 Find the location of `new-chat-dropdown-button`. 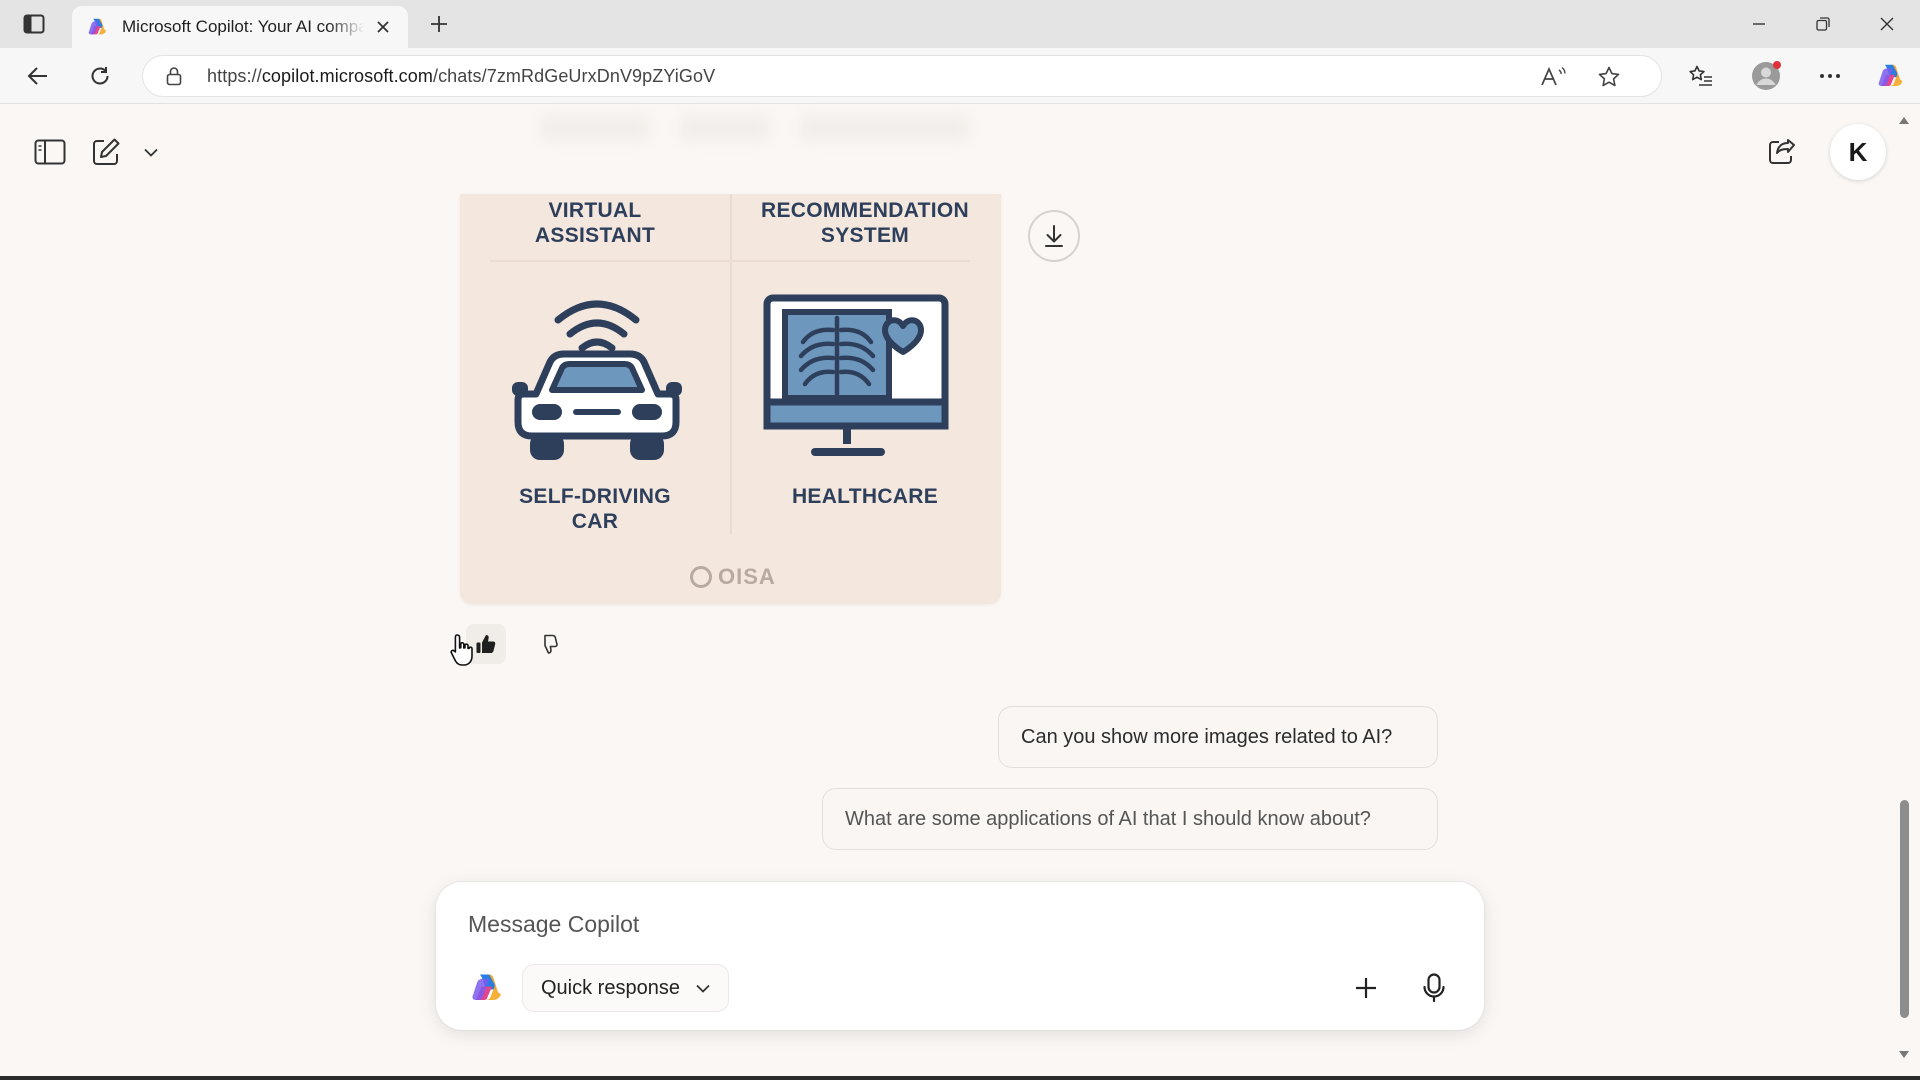

new-chat-dropdown-button is located at coordinates (151, 152).